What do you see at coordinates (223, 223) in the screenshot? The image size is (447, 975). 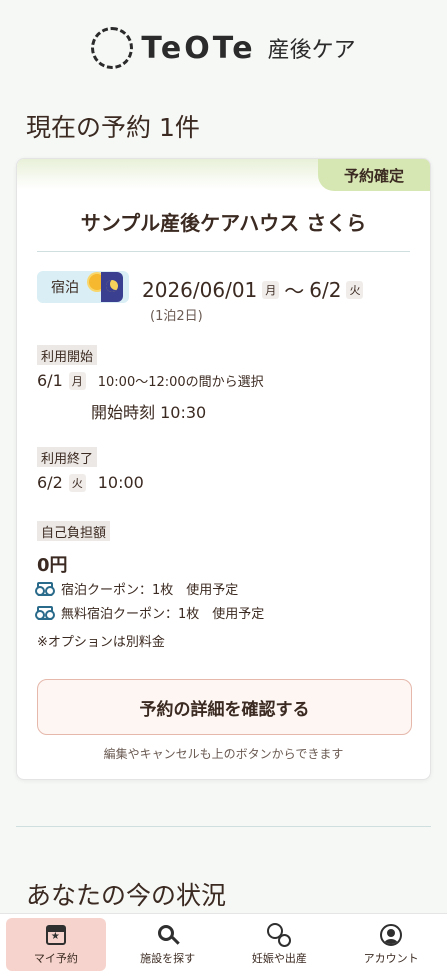 I see `facility-name: サンプル産後ケアハウス さくら` at bounding box center [223, 223].